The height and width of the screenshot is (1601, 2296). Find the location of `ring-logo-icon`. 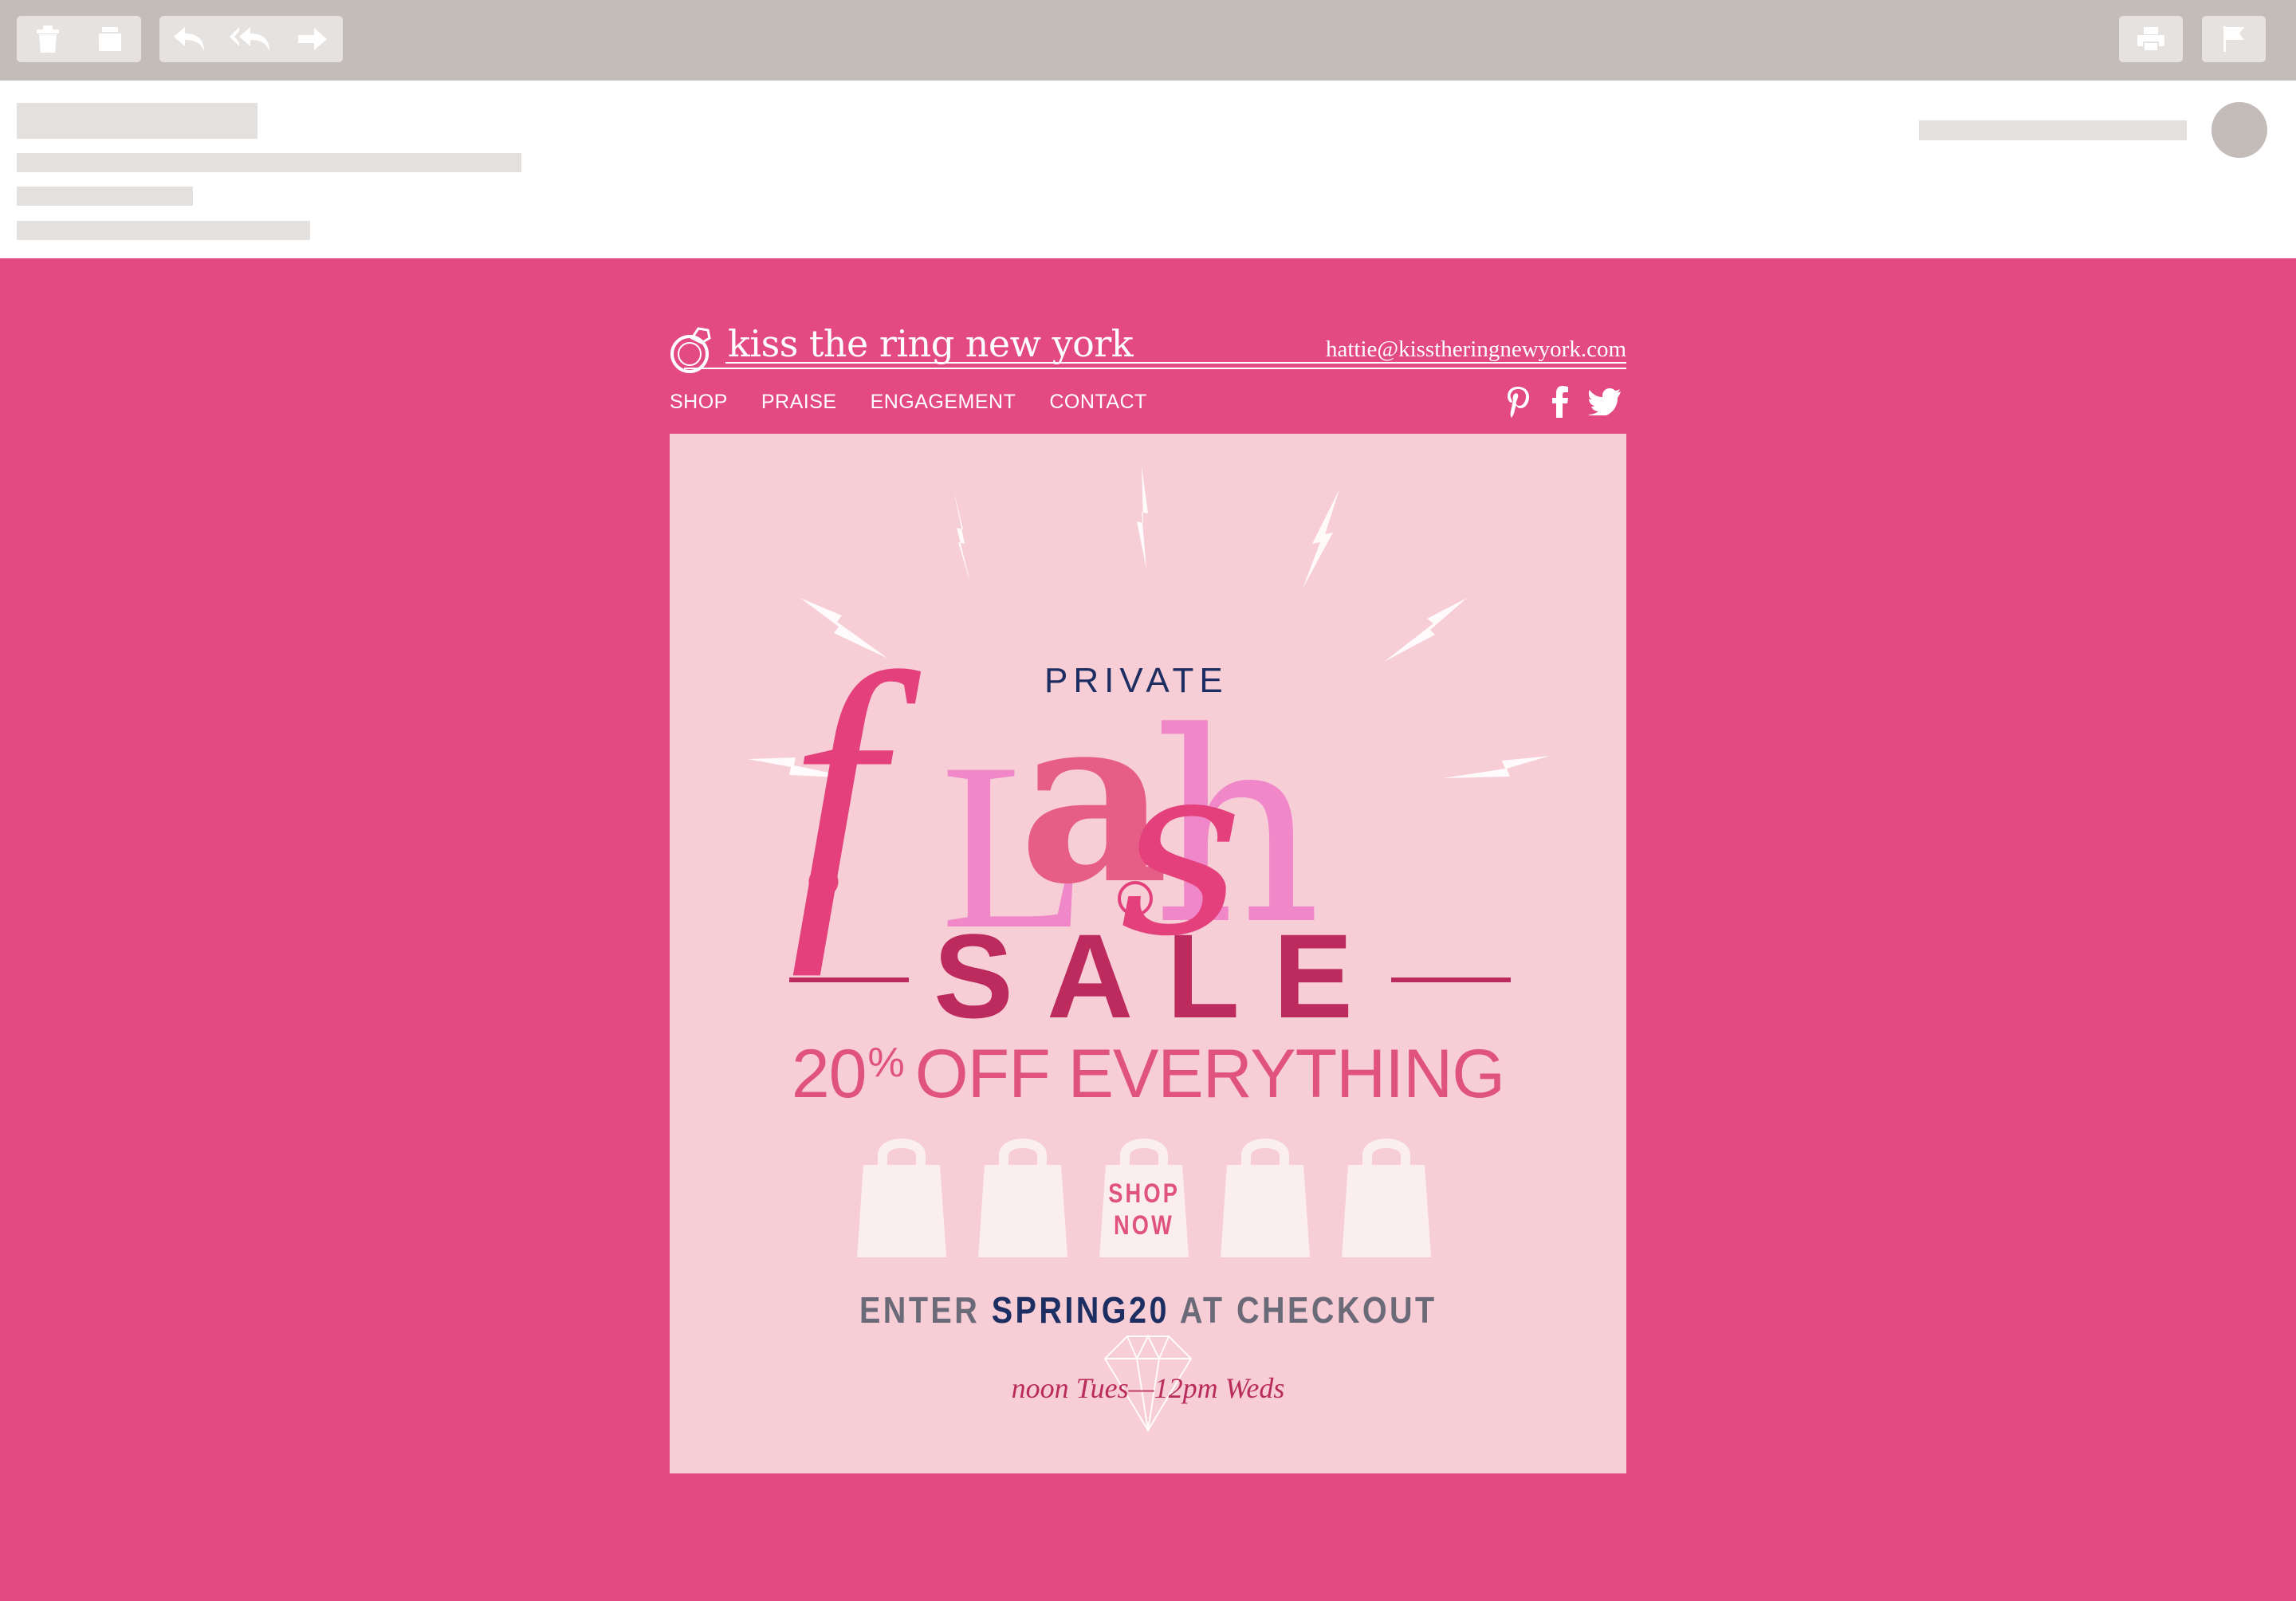

ring-logo-icon is located at coordinates (690, 350).